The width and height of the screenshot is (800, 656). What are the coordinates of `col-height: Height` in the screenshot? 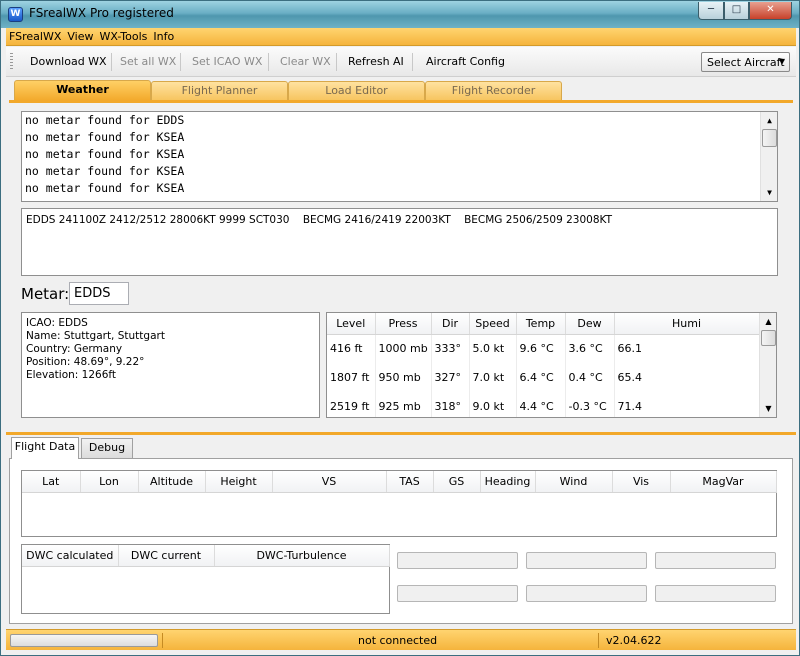 It's located at (239, 482).